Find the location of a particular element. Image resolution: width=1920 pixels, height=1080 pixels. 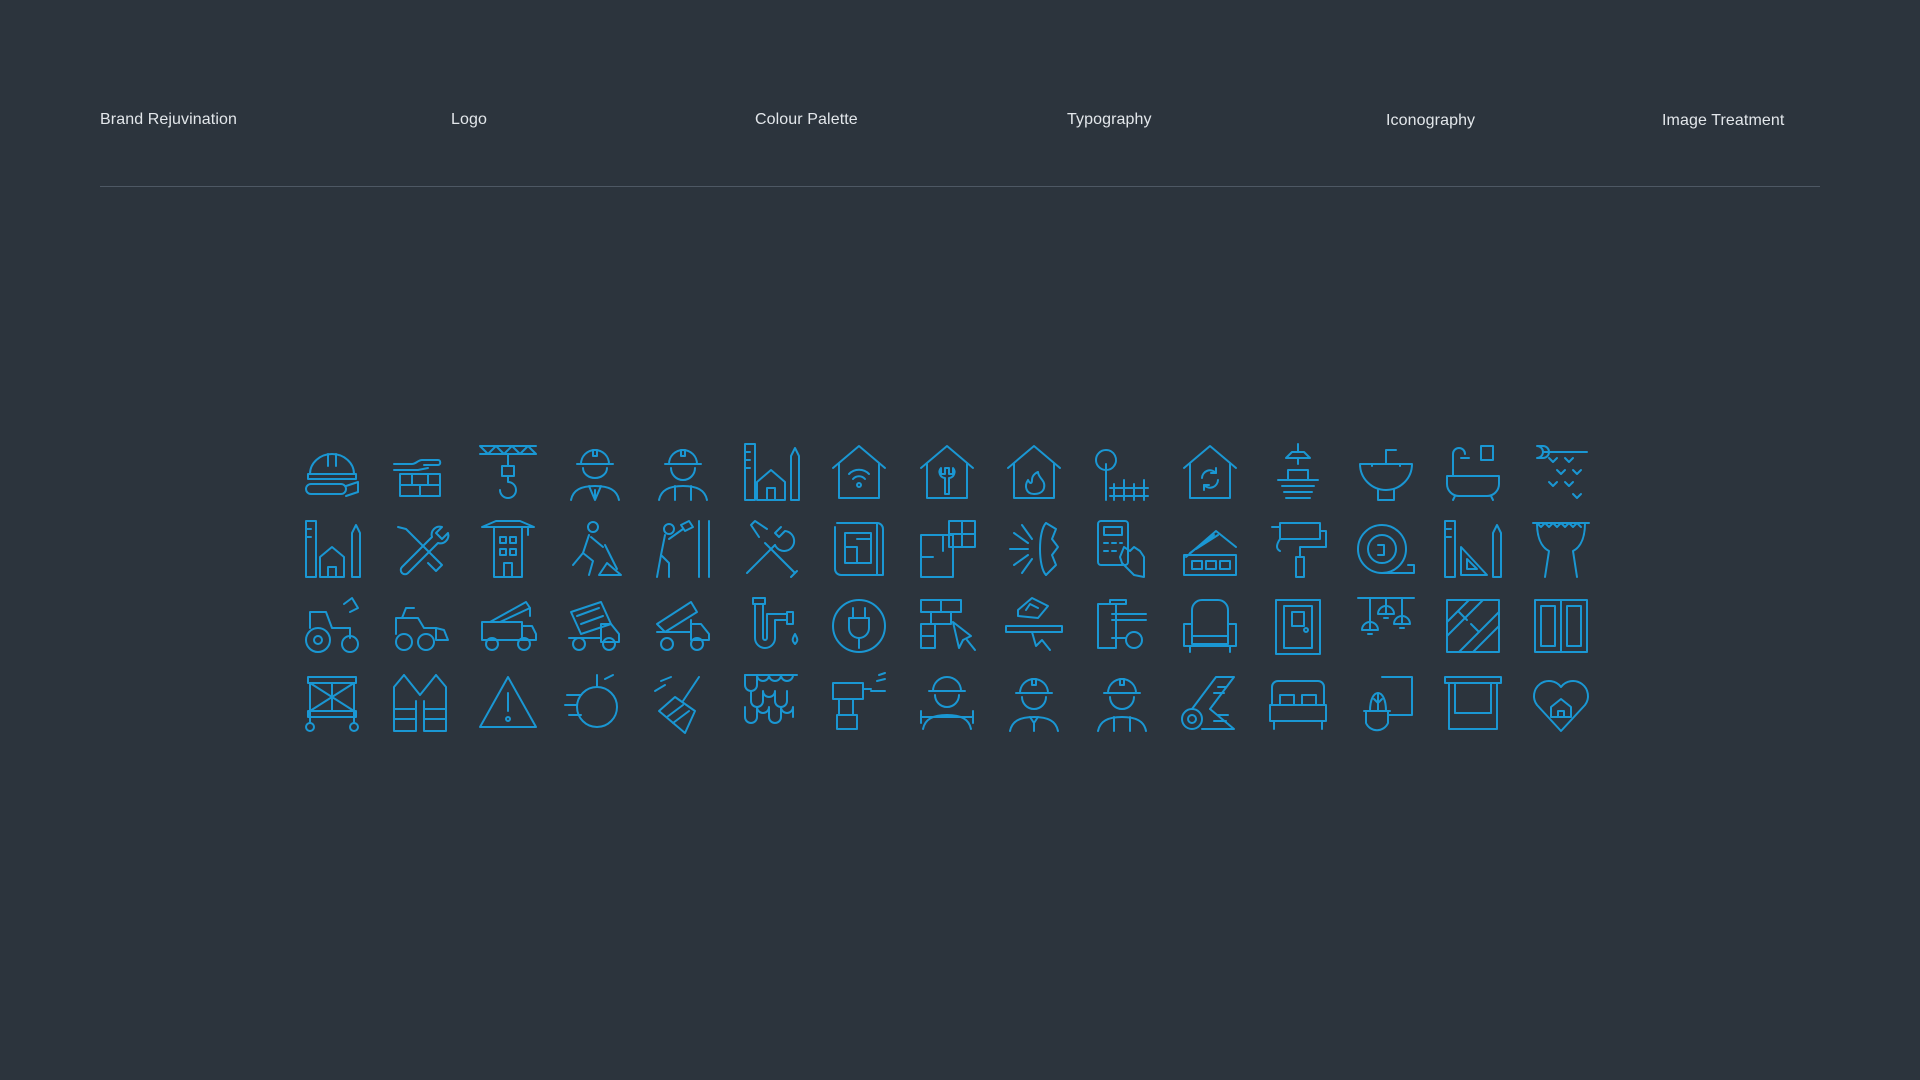

window-sill-icon is located at coordinates (1034, 626).